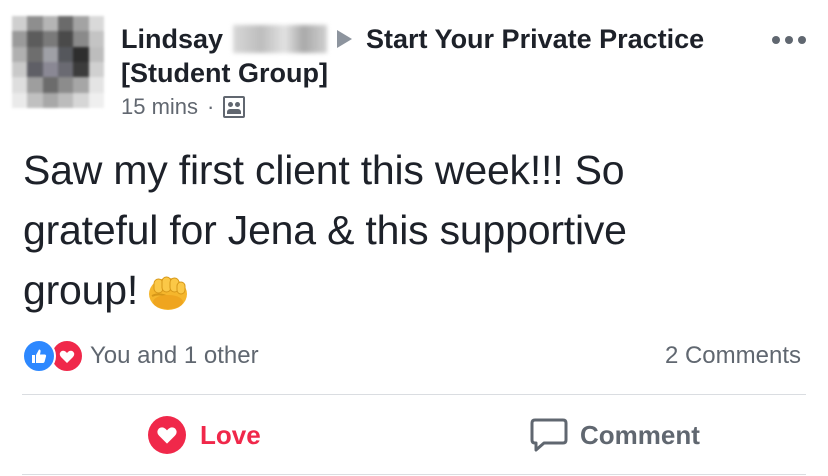  What do you see at coordinates (345, 39) in the screenshot?
I see `arrow-right-icon` at bounding box center [345, 39].